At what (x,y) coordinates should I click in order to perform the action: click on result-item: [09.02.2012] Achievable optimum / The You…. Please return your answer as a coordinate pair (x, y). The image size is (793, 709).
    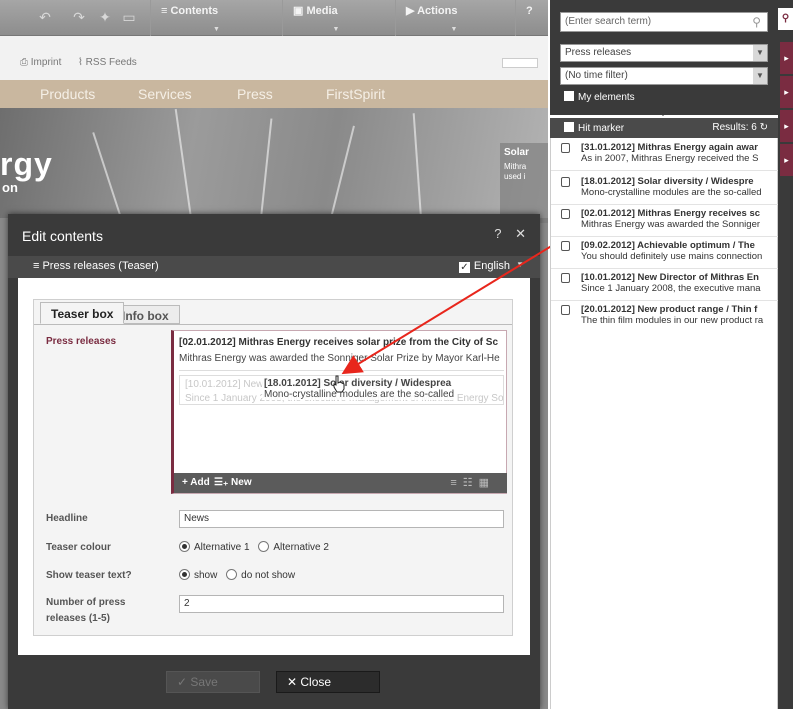
    Looking at the image, I should click on (665, 251).